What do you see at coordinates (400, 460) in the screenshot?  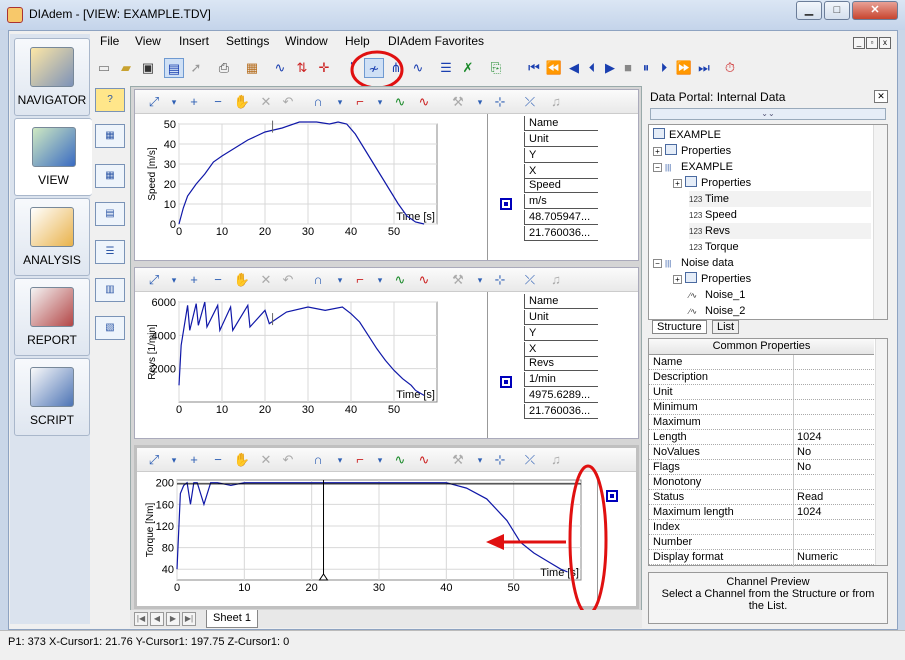 I see `add-curve-icon: ∿` at bounding box center [400, 460].